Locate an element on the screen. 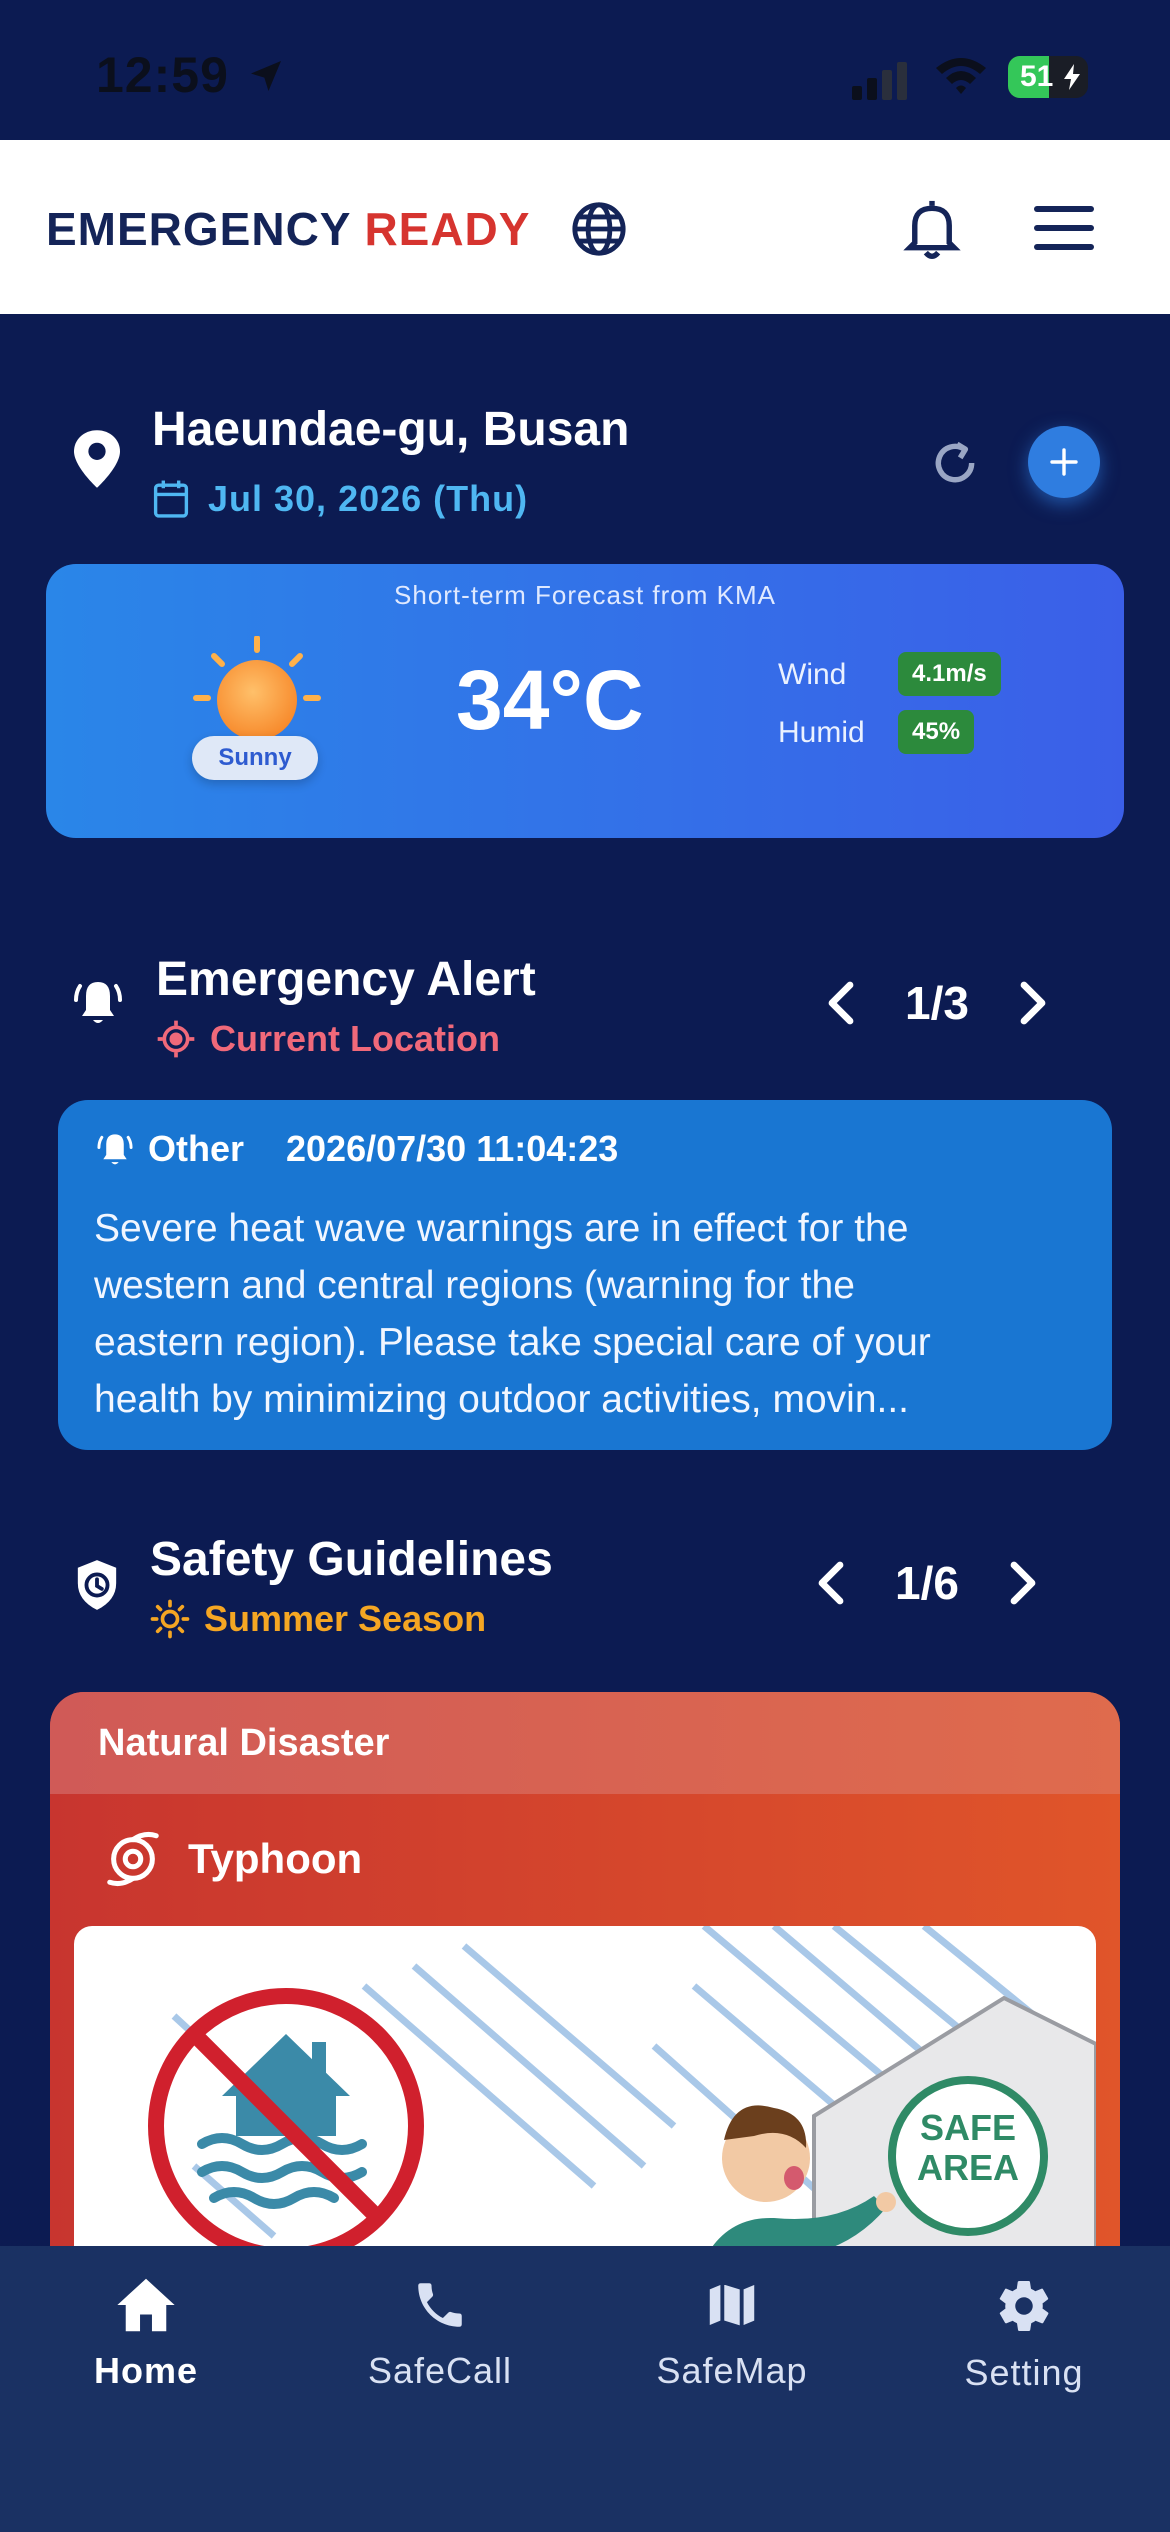  globe-icon is located at coordinates (599, 229).